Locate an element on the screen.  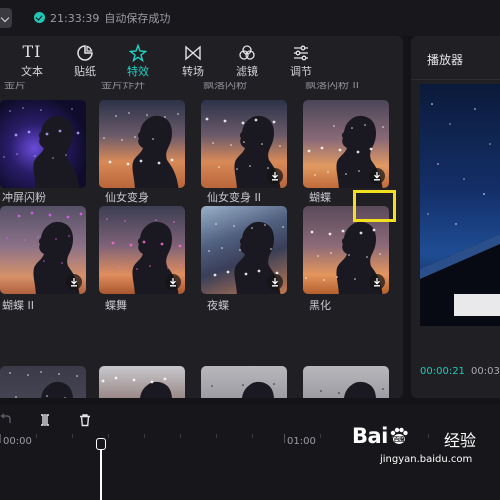
effect-label: 黑化 is located at coordinates (320, 305).